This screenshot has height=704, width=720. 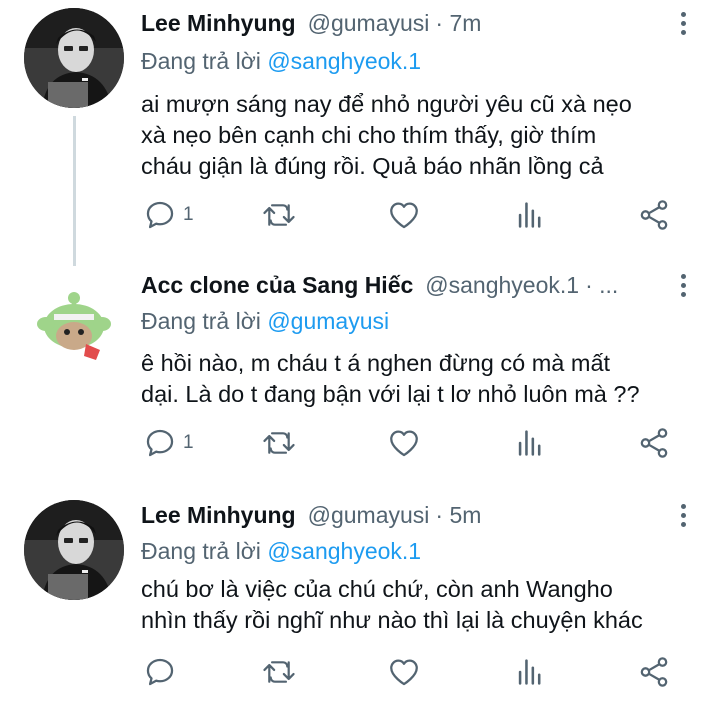 I want to click on timestamp: · 5m, so click(x=458, y=515).